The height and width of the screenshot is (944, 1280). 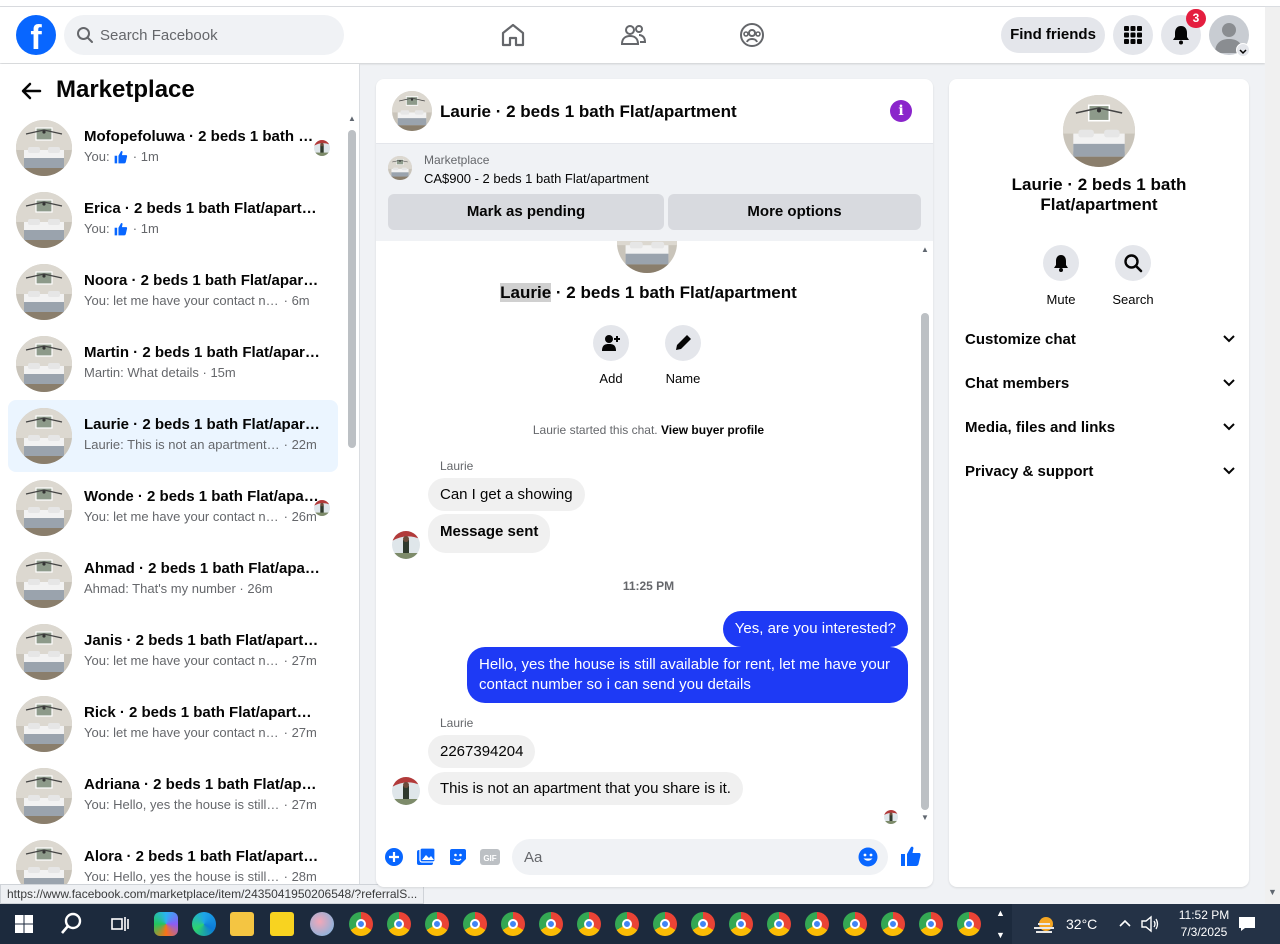 I want to click on window-scrollbar: ▼, so click(x=1272, y=455).